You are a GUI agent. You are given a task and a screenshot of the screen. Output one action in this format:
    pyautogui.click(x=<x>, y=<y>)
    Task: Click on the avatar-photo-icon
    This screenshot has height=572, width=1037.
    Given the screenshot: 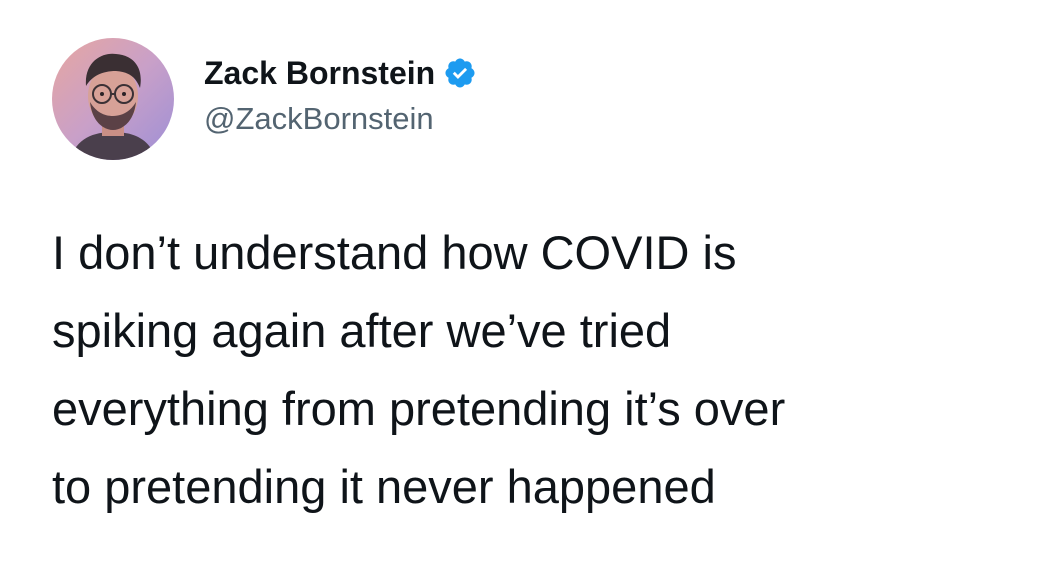 What is the action you would take?
    pyautogui.click(x=113, y=99)
    